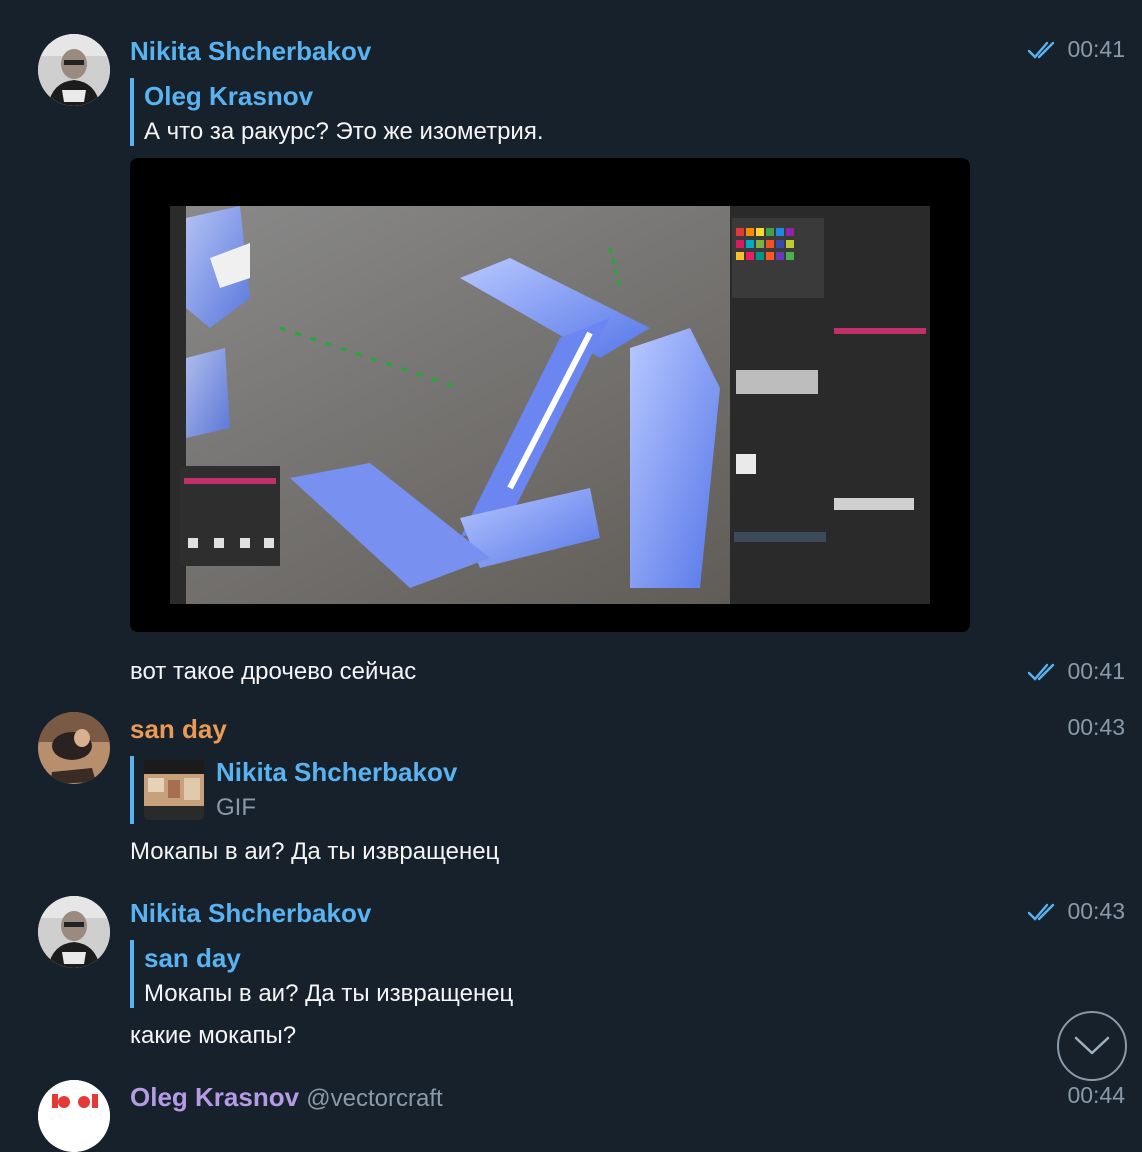  Describe the element at coordinates (229, 96) in the screenshot. I see `reply-author: Oleg Krasnov` at that location.